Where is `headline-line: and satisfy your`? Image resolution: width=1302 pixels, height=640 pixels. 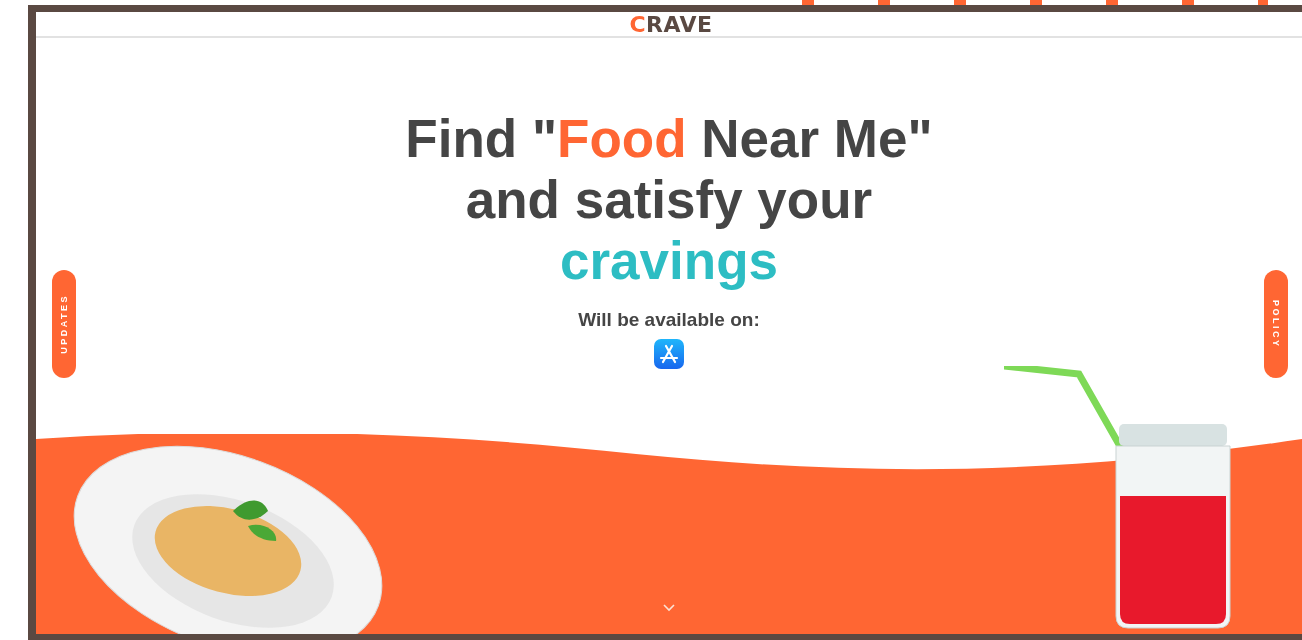 headline-line: and satisfy your is located at coordinates (669, 199).